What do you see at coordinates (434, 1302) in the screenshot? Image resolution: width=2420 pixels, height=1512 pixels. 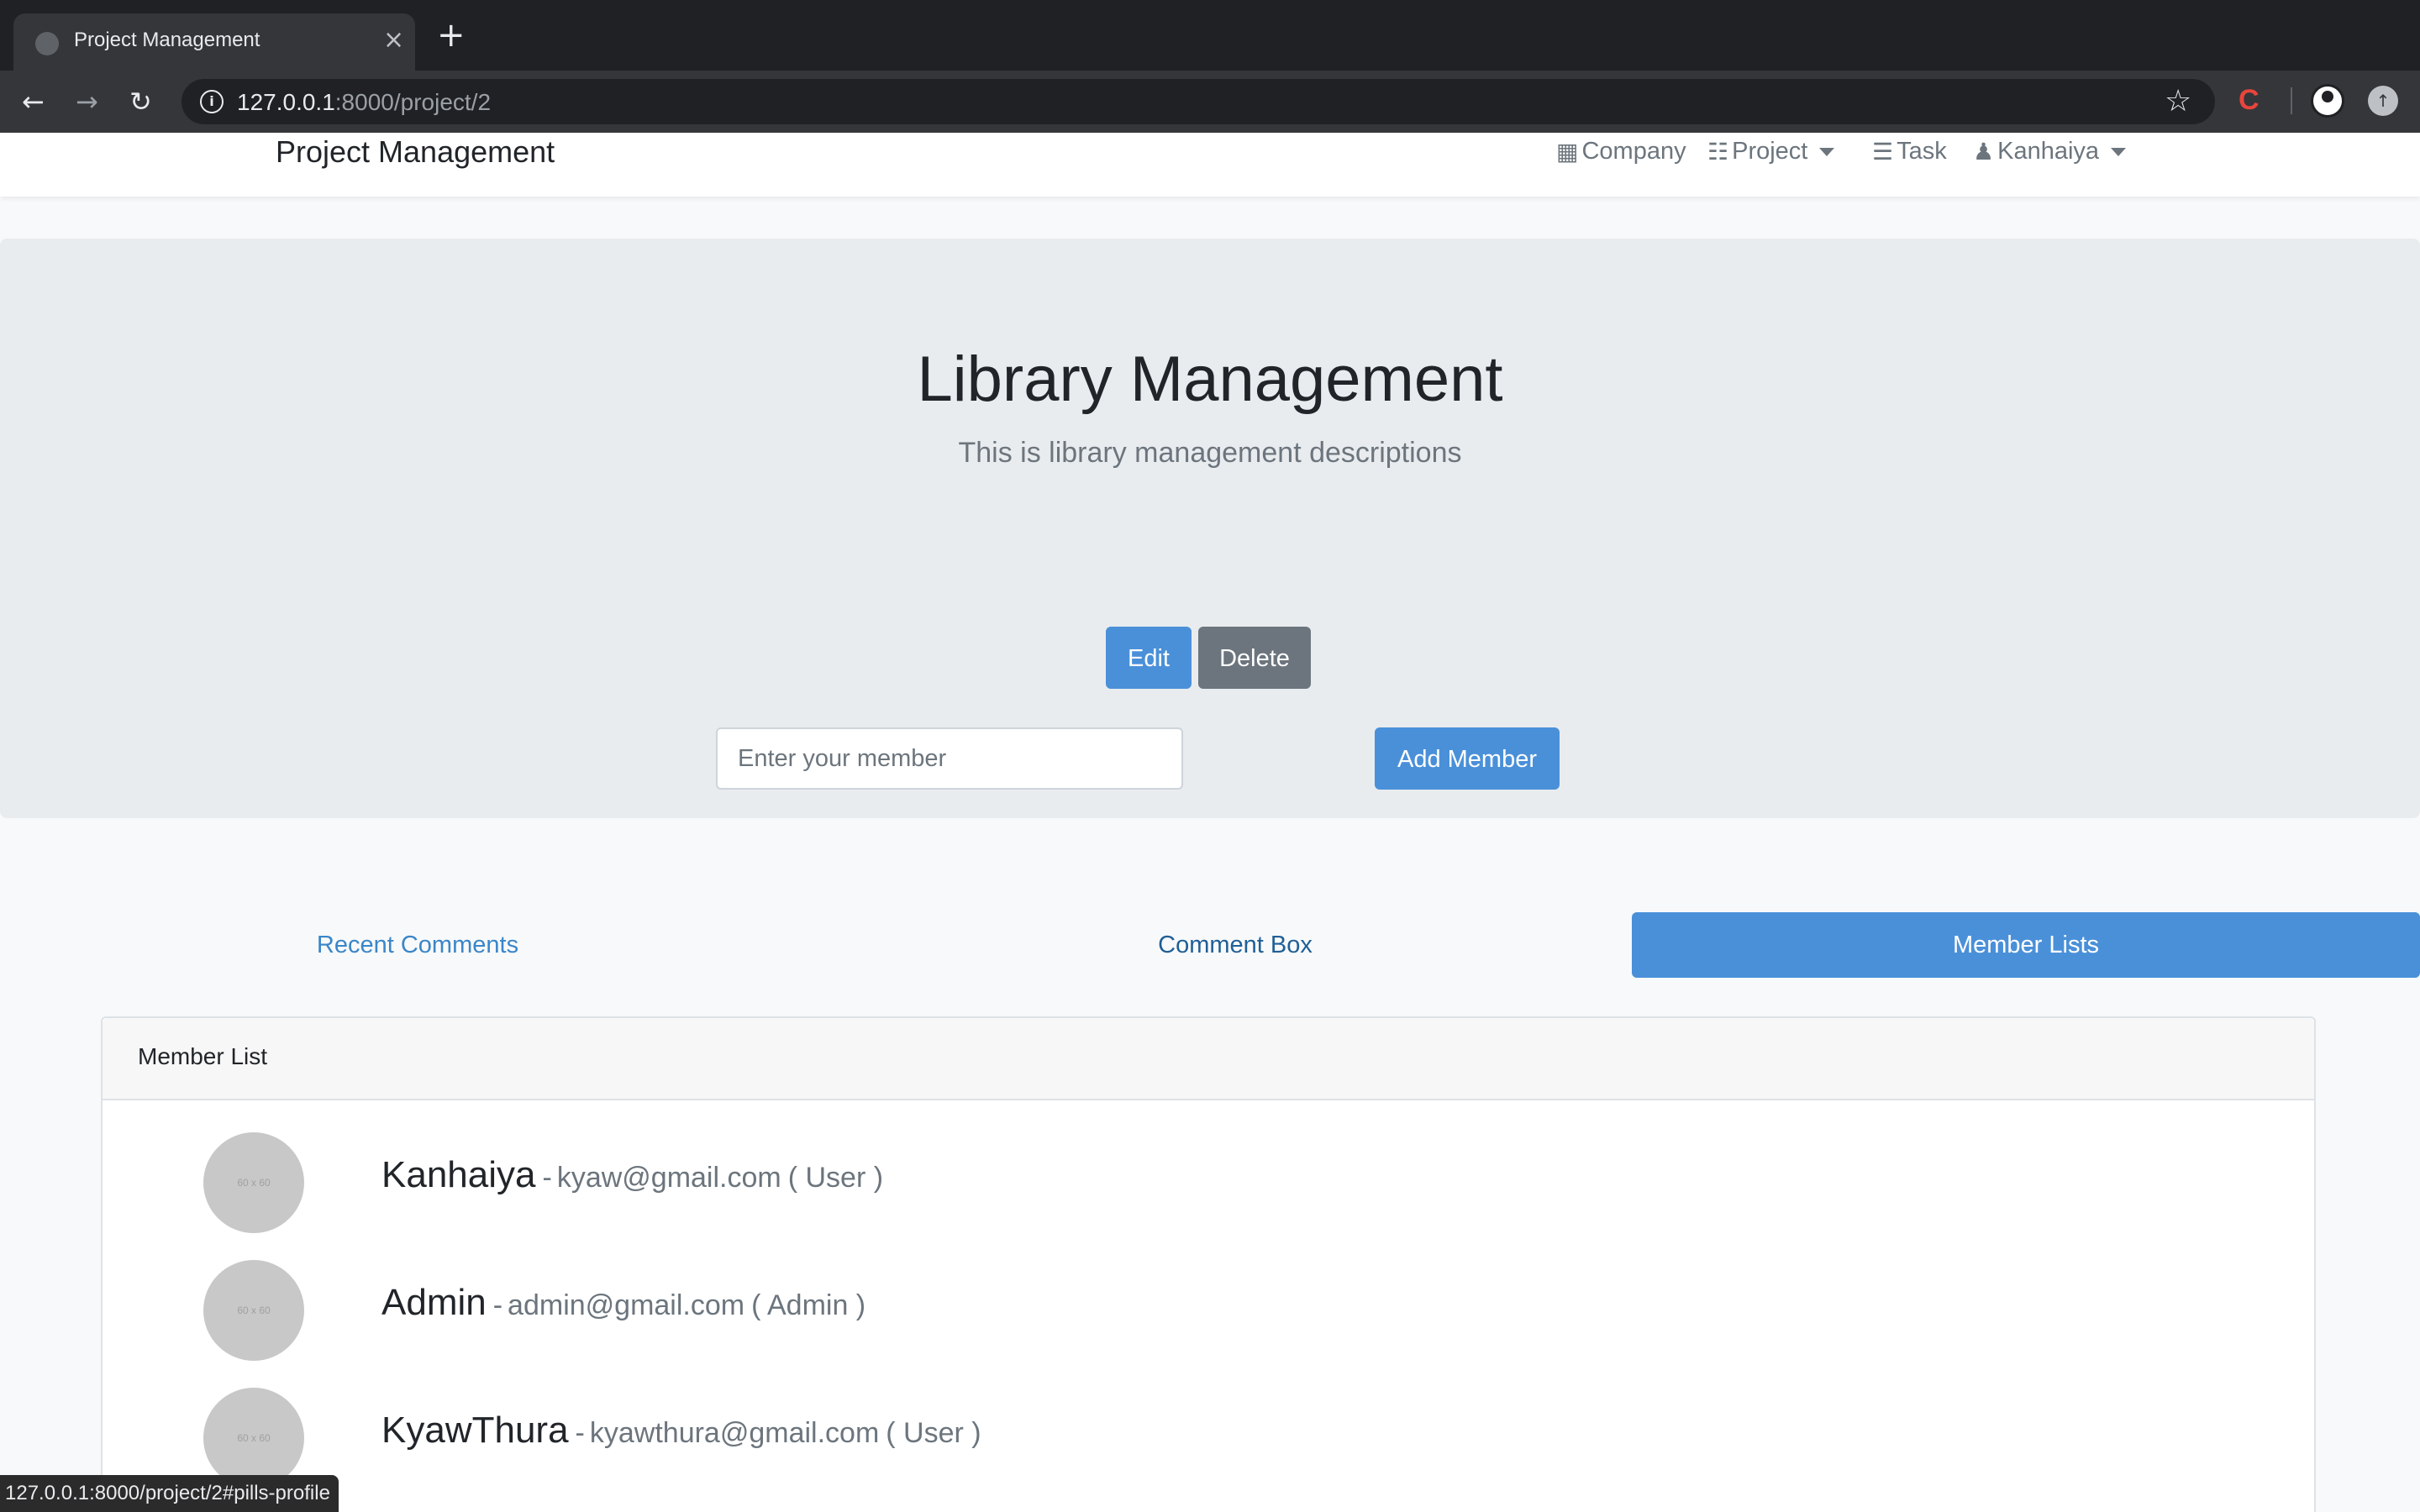 I see `member-name: Admin` at bounding box center [434, 1302].